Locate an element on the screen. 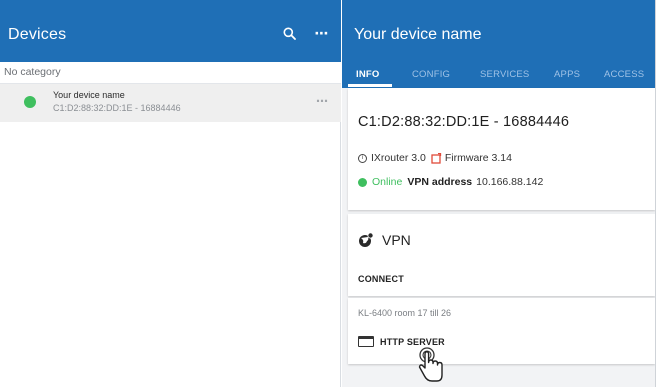  firmware-version: Firmware 3.14 is located at coordinates (478, 158).